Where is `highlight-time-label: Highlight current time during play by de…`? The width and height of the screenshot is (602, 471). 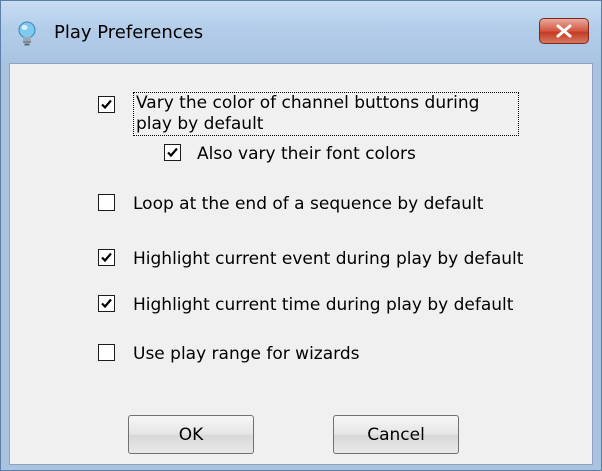
highlight-time-label: Highlight current time during play by de… is located at coordinates (323, 305).